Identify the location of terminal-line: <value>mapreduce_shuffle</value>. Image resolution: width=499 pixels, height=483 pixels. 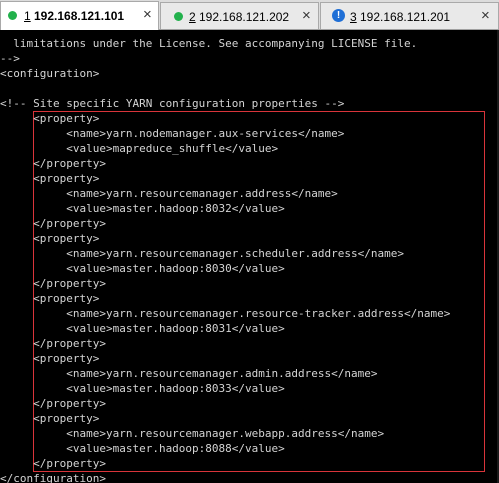
(139, 148).